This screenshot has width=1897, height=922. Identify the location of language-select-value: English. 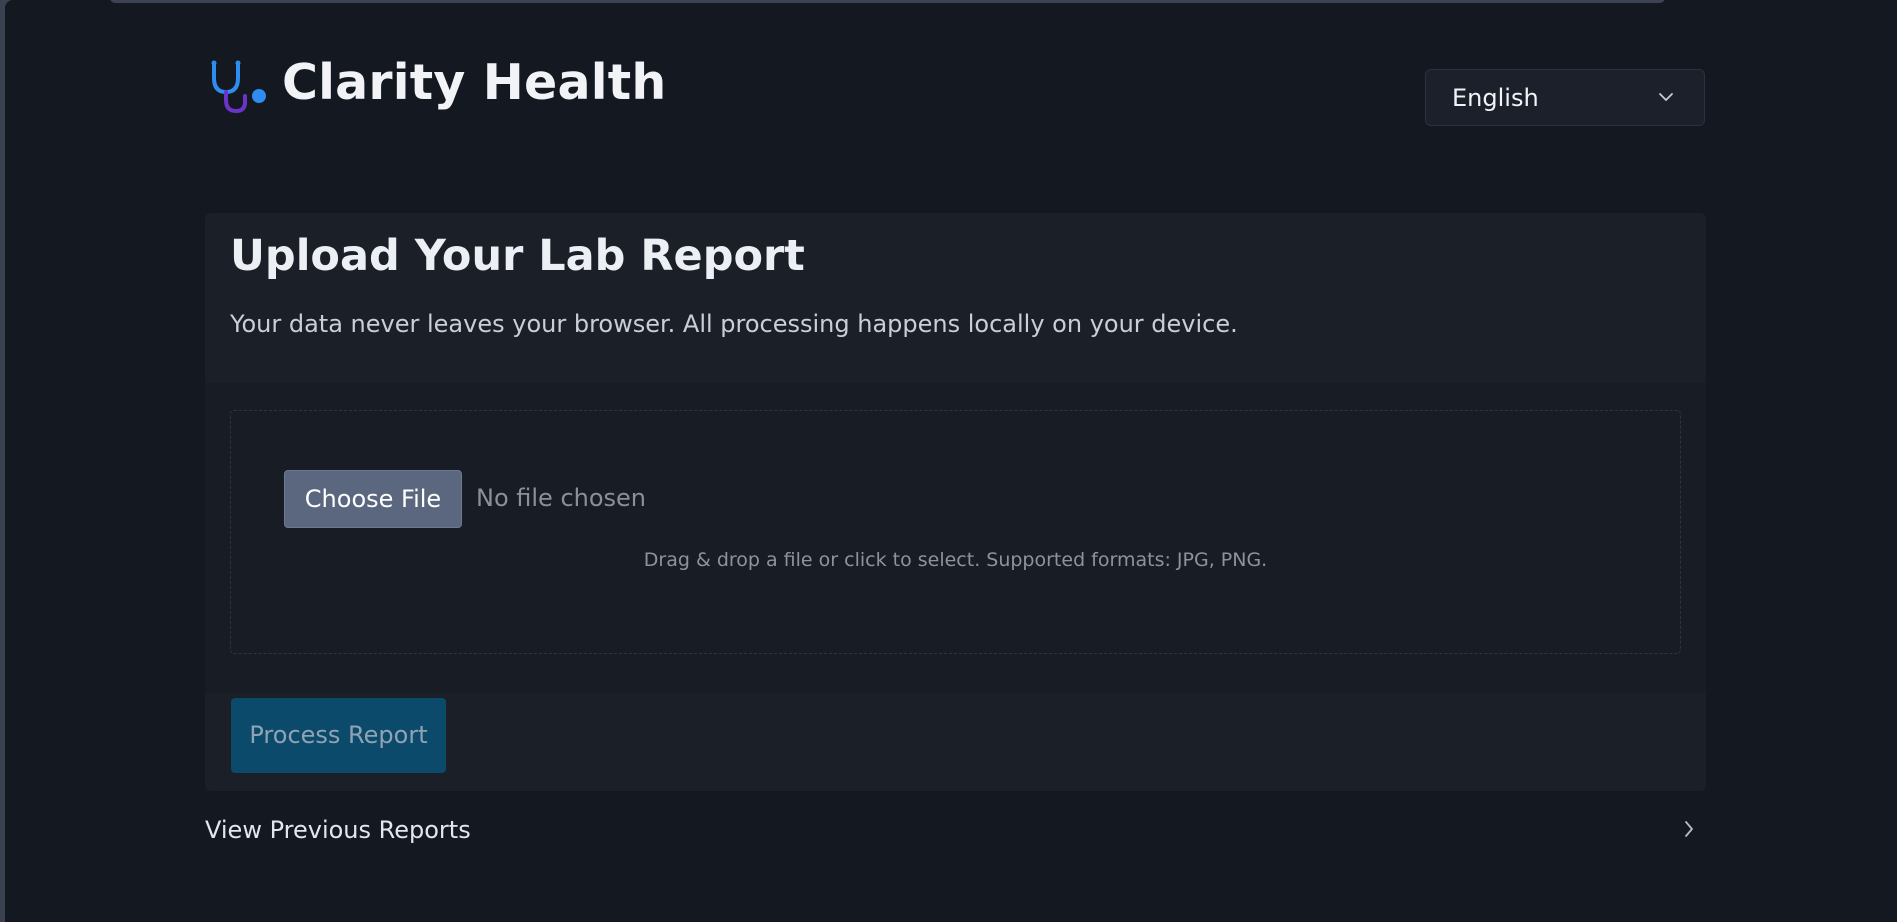
(1495, 98).